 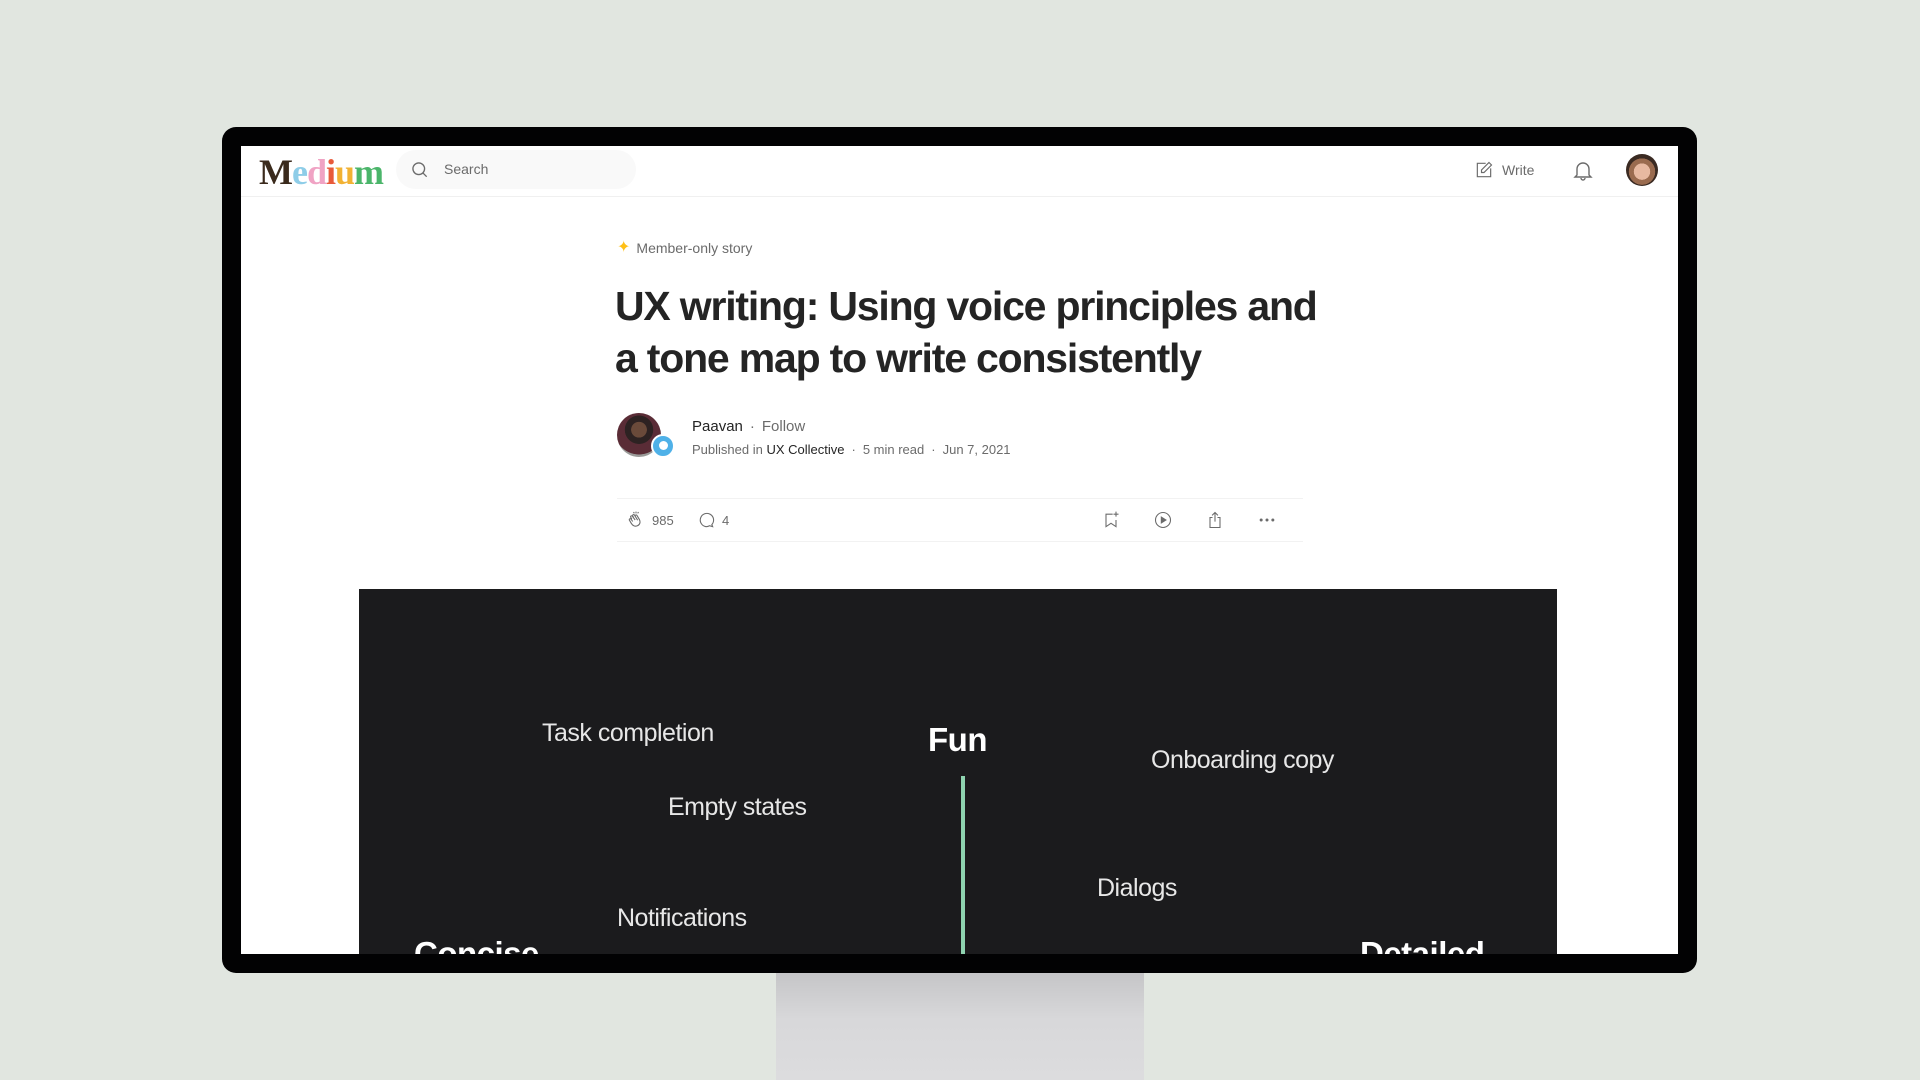 What do you see at coordinates (628, 733) in the screenshot?
I see `label-task-completion: Task completion` at bounding box center [628, 733].